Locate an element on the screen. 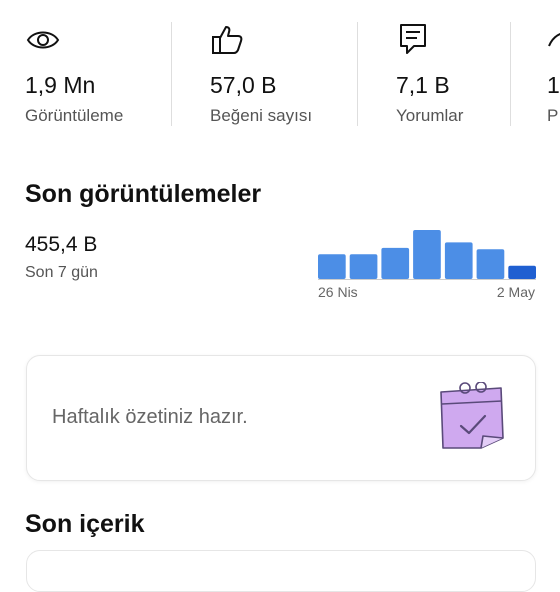 The image size is (560, 592). recent-views-title: Son görüntülemeler is located at coordinates (143, 194).